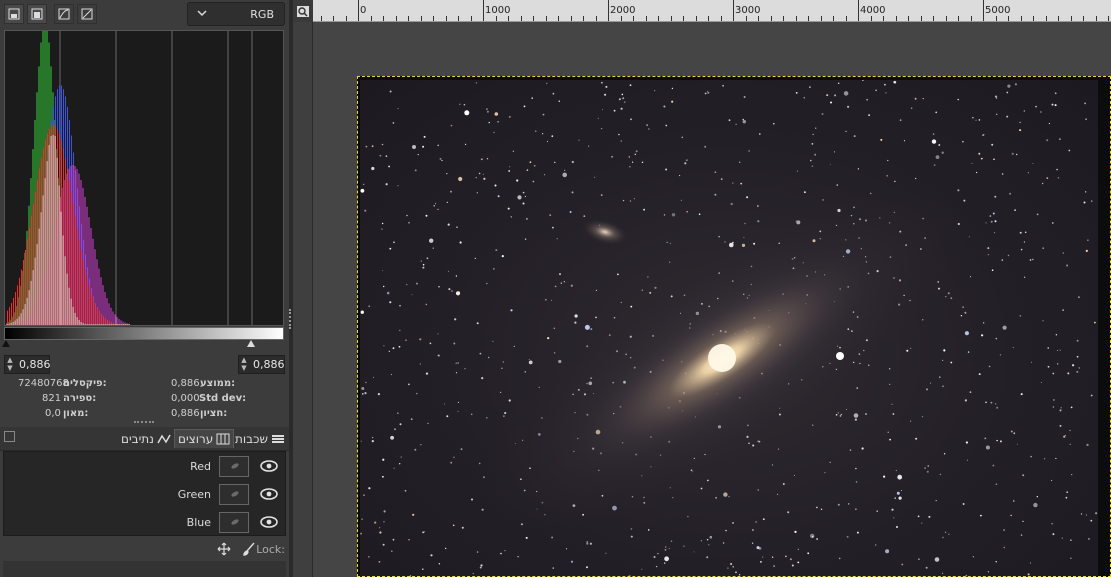  I want to click on navigate-corner, so click(303, 11).